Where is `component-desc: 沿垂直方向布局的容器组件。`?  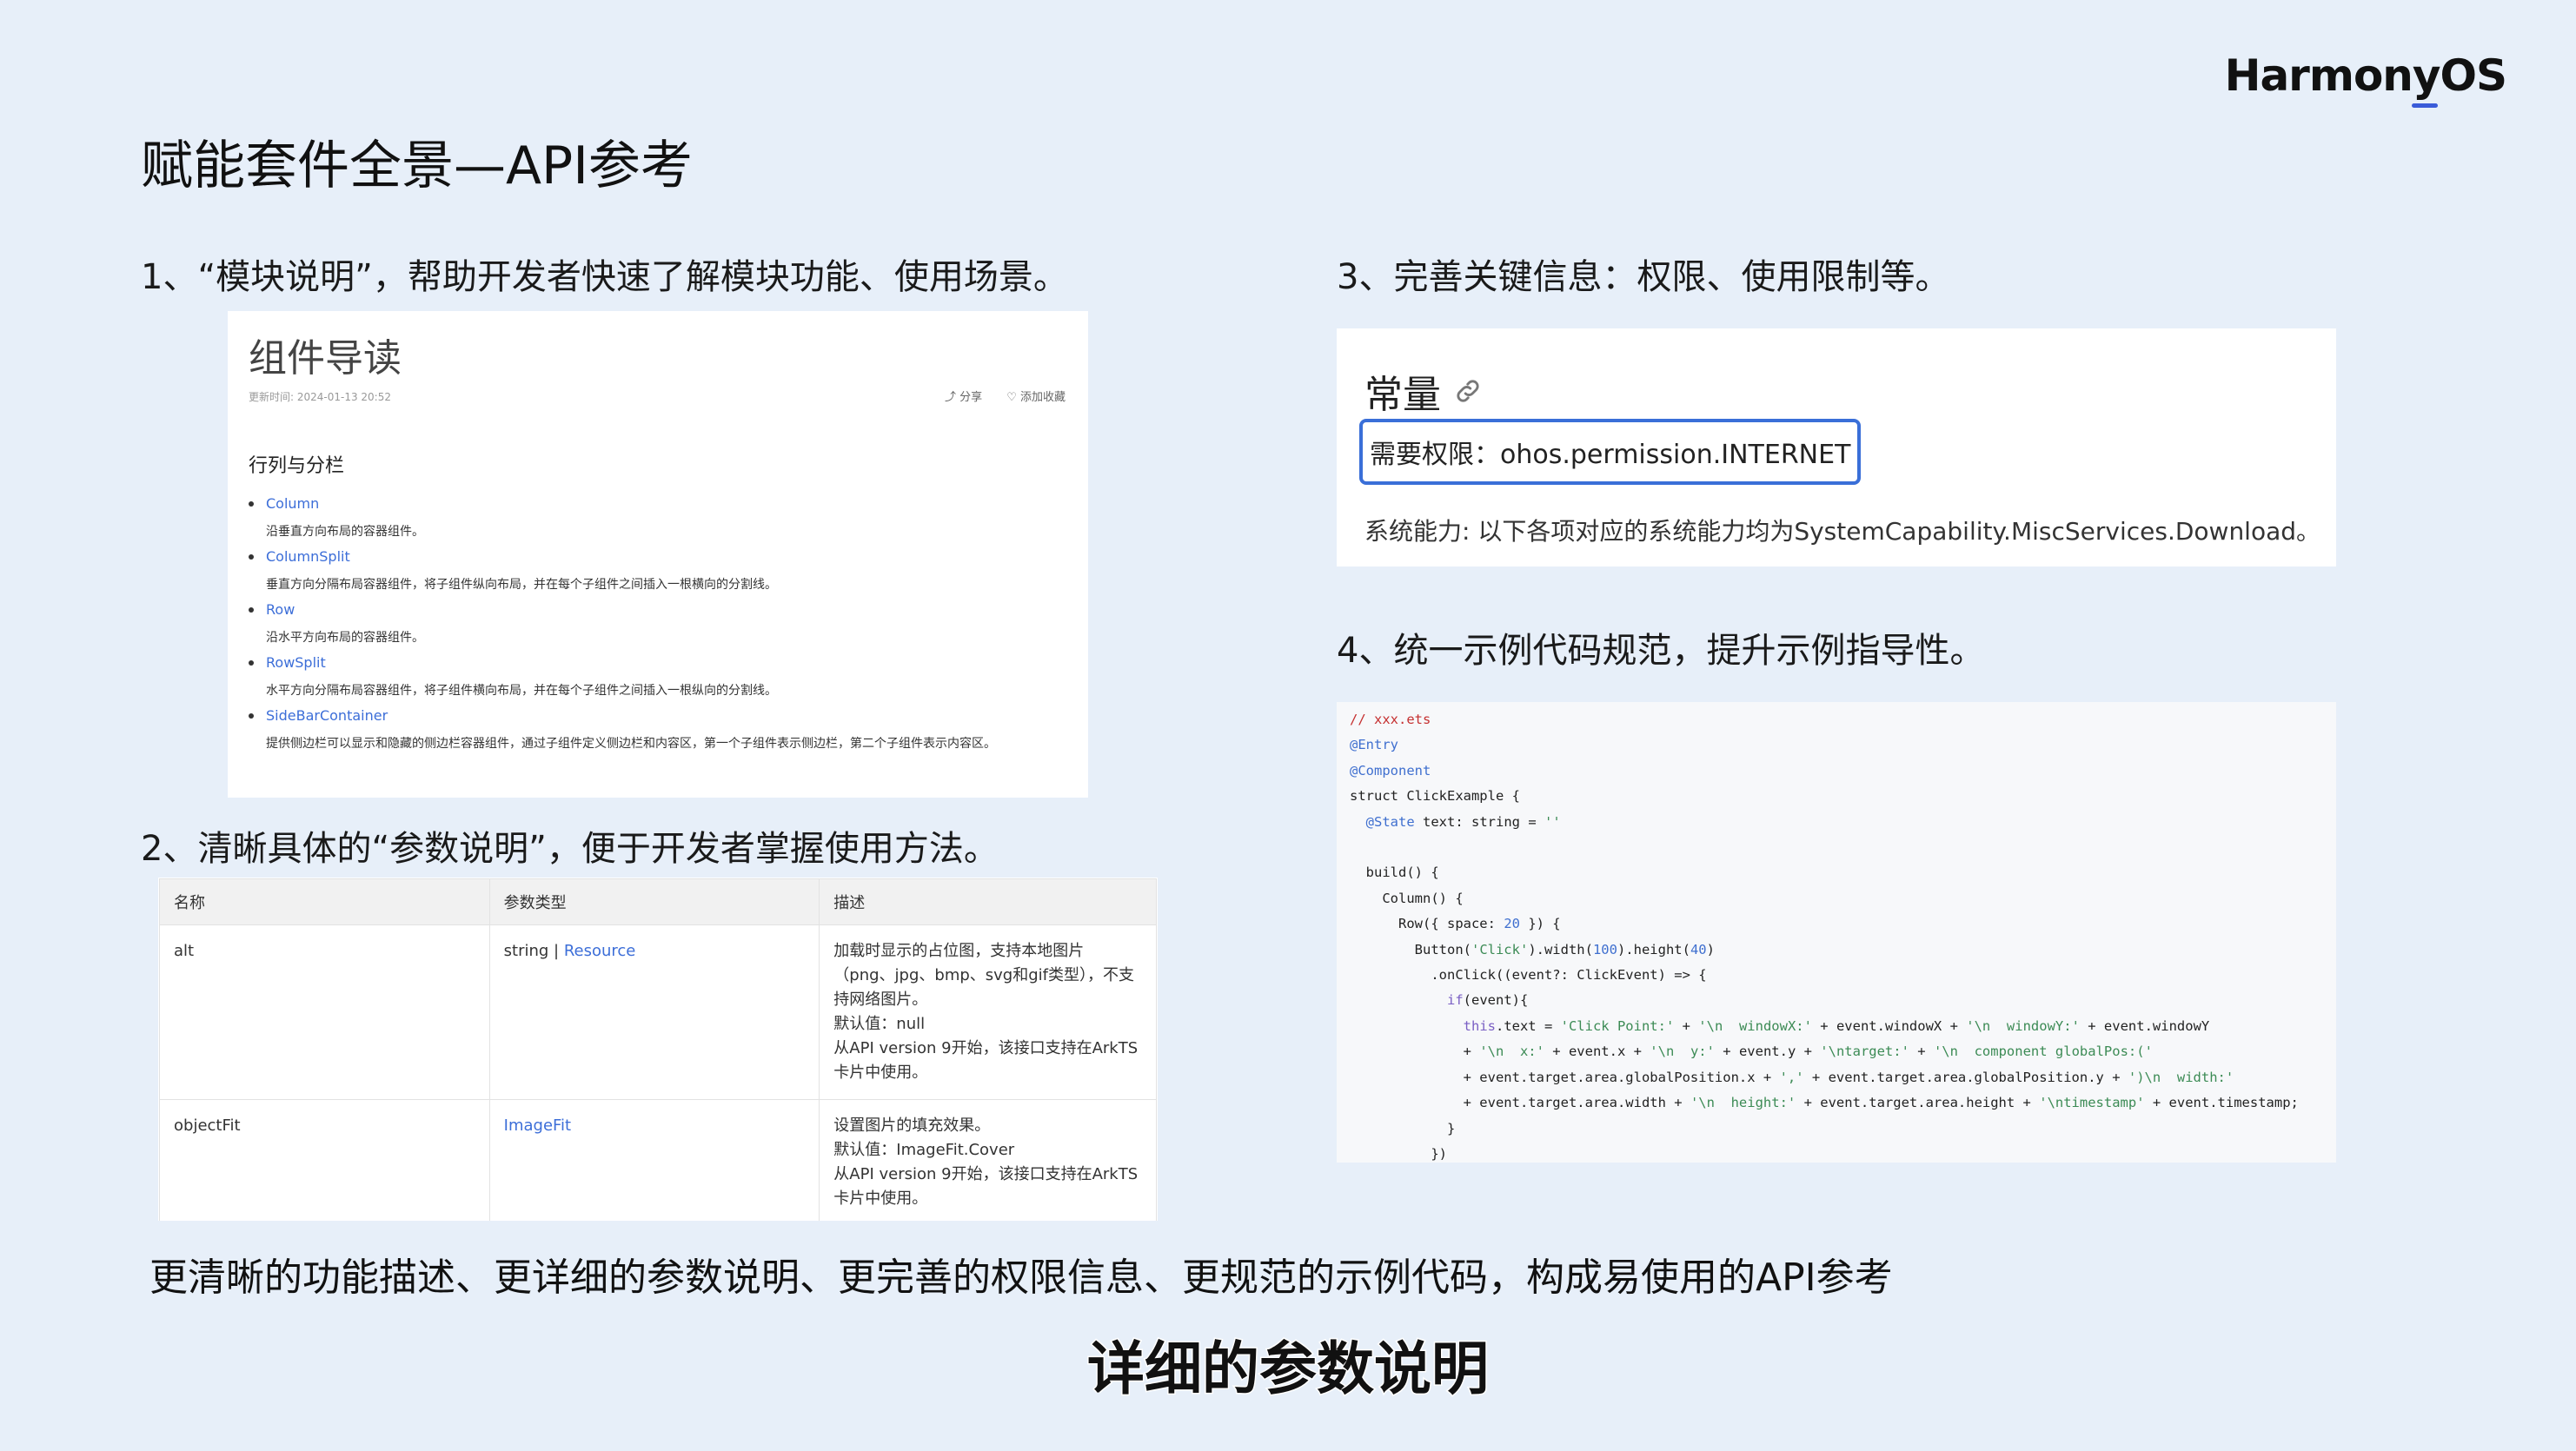 component-desc: 沿垂直方向布局的容器组件。 is located at coordinates (345, 532).